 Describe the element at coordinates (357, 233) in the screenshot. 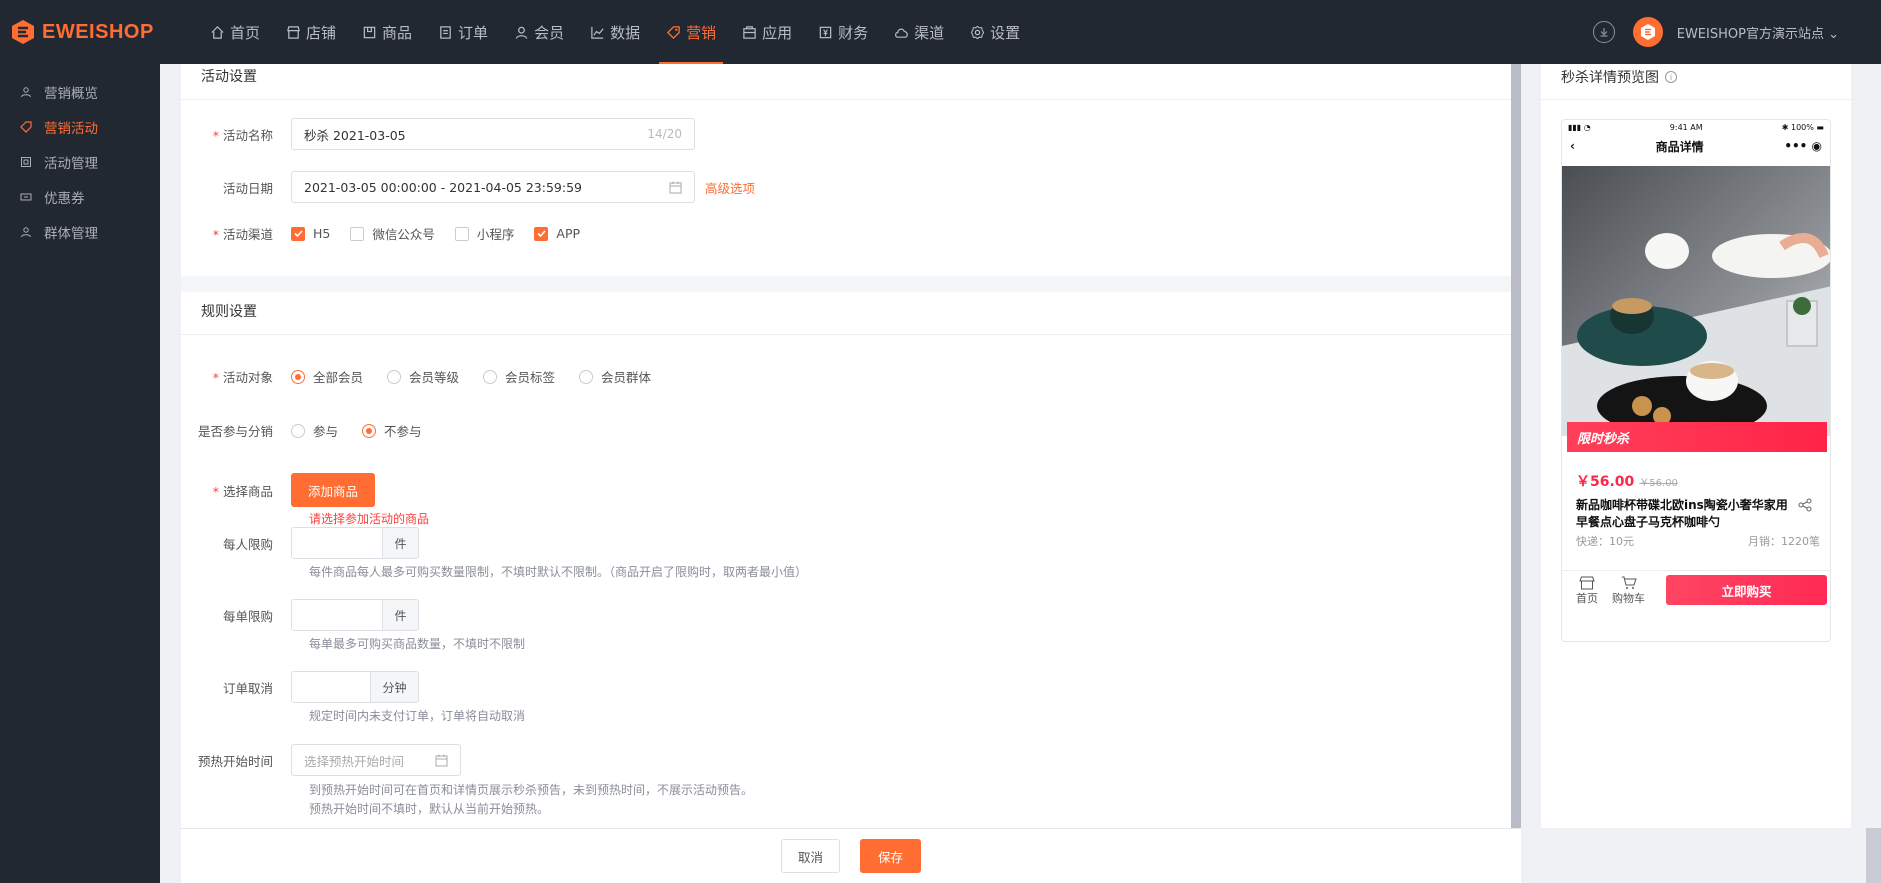

I see `checkbox-unchecked` at that location.